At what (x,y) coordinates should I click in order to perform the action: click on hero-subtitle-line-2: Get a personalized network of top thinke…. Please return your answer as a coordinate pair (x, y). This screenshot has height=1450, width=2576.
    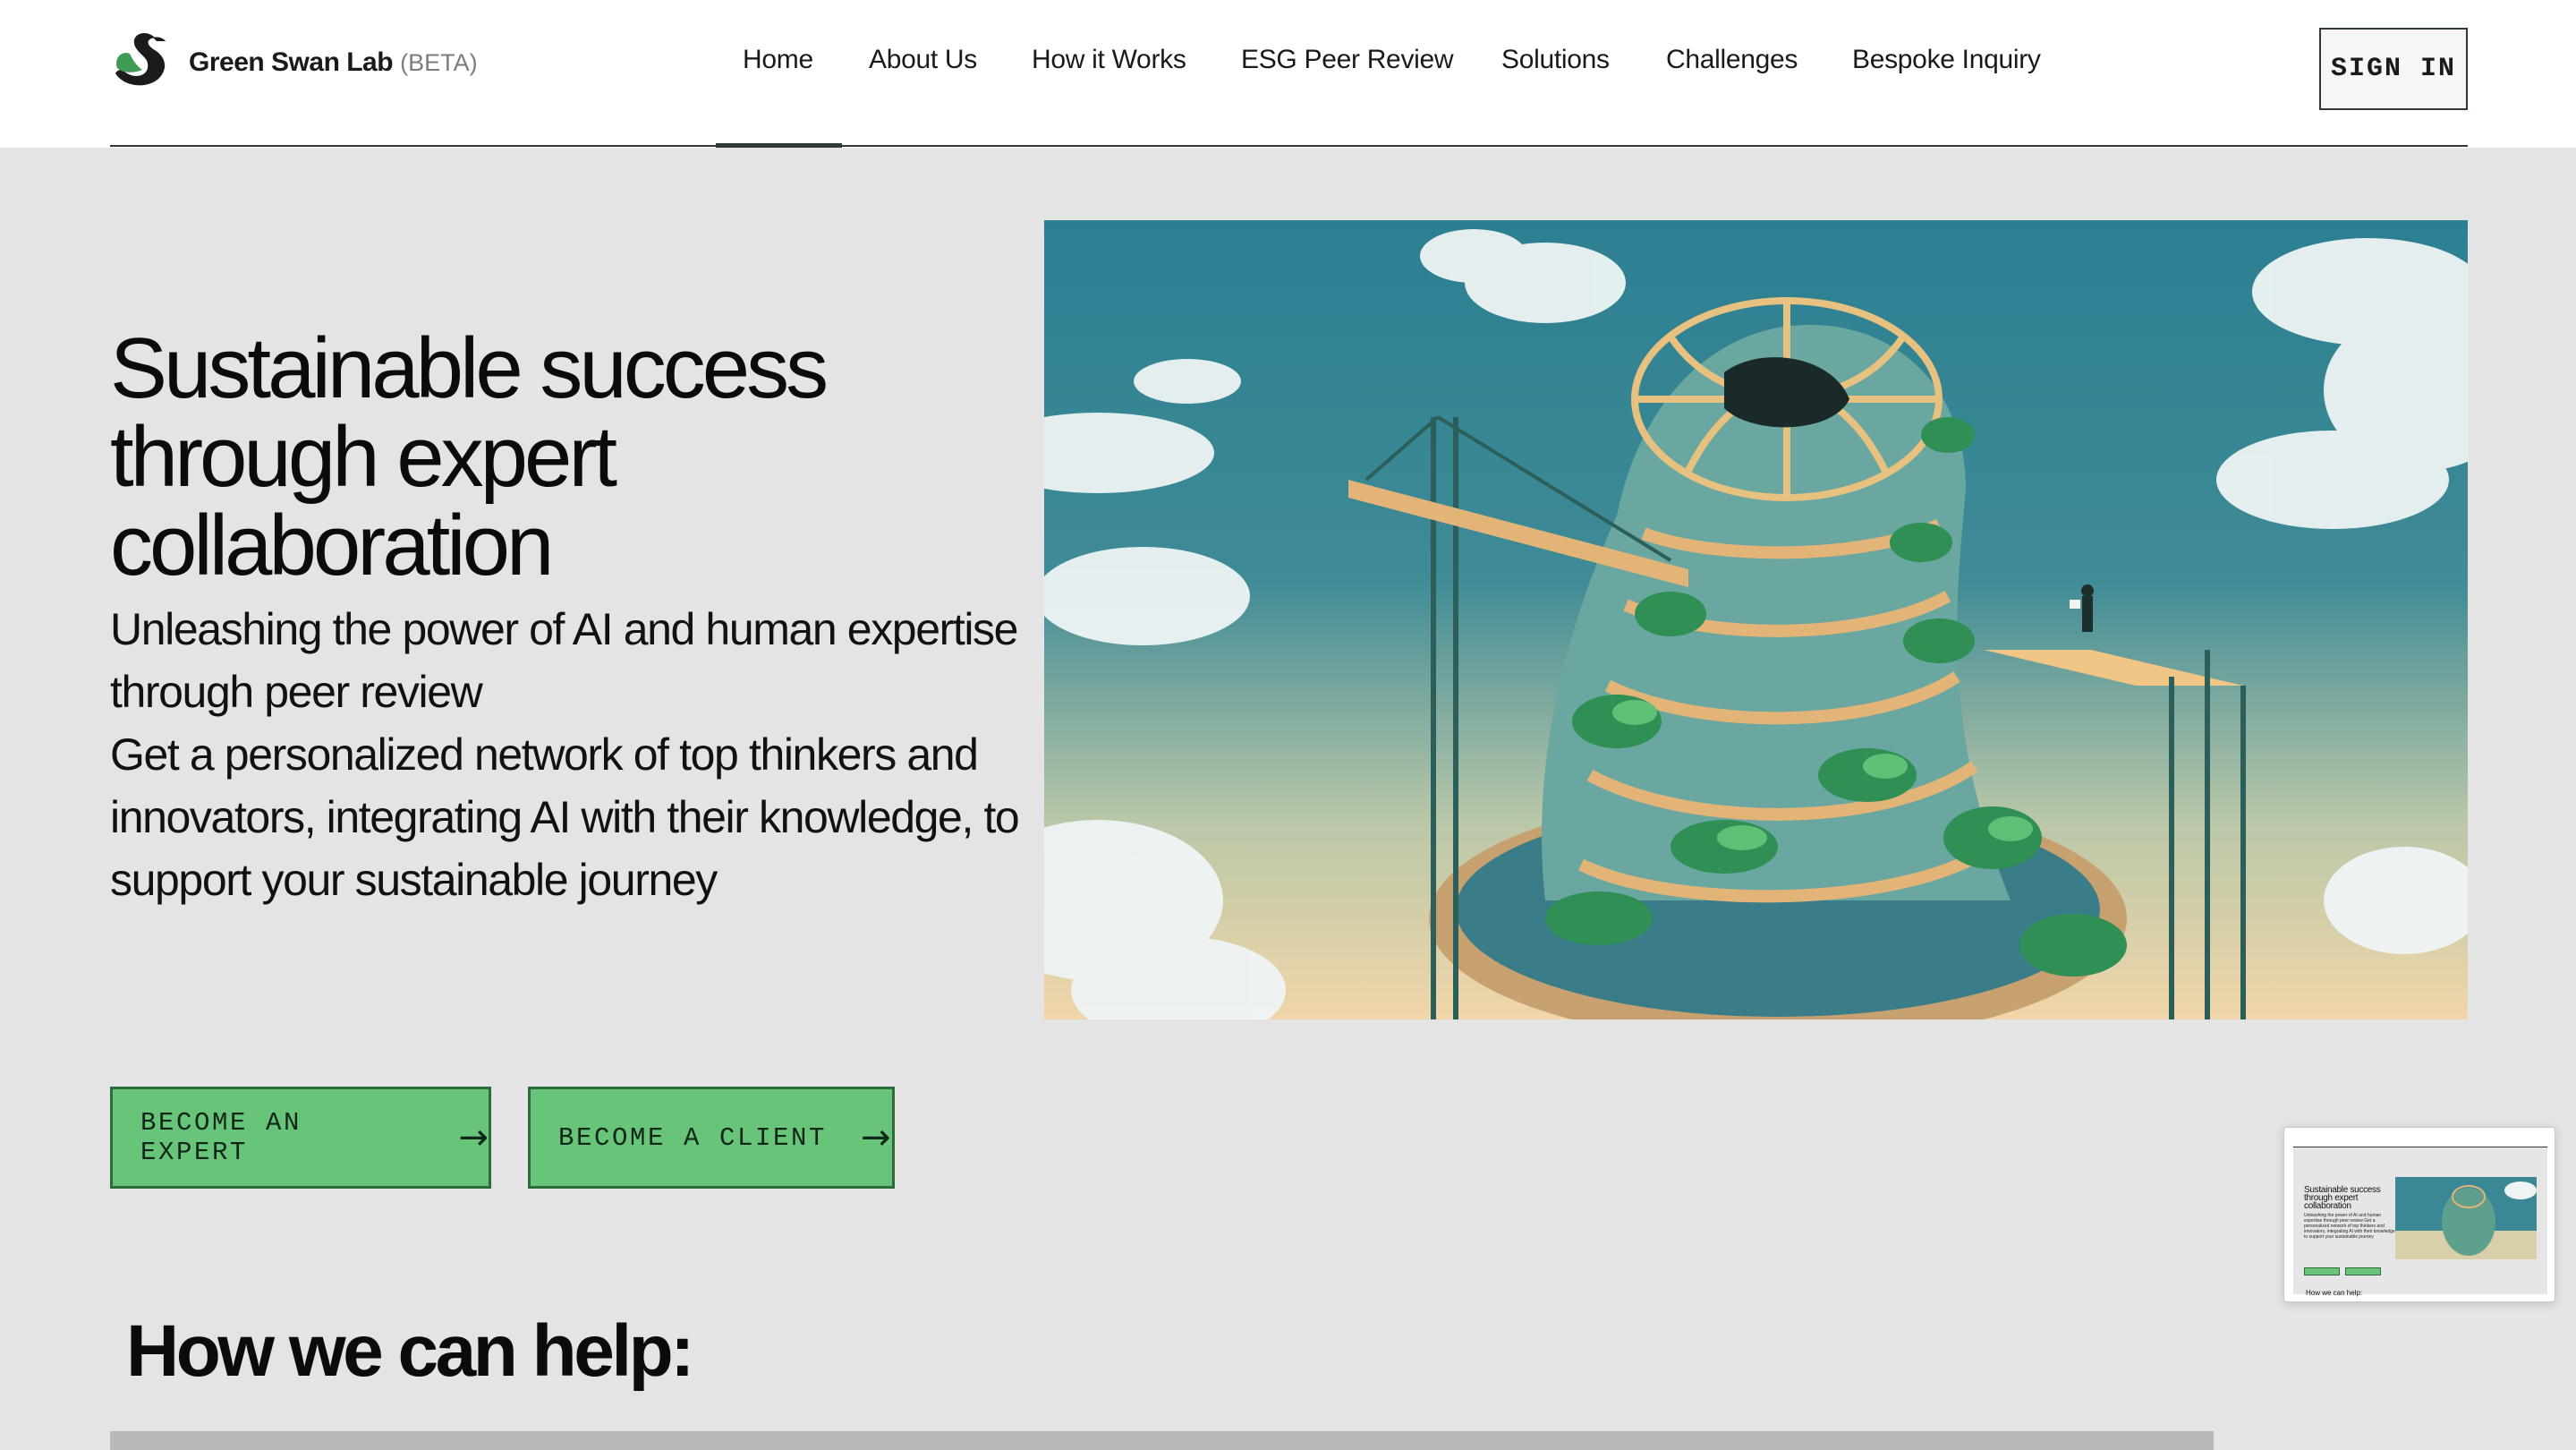
    Looking at the image, I should click on (565, 817).